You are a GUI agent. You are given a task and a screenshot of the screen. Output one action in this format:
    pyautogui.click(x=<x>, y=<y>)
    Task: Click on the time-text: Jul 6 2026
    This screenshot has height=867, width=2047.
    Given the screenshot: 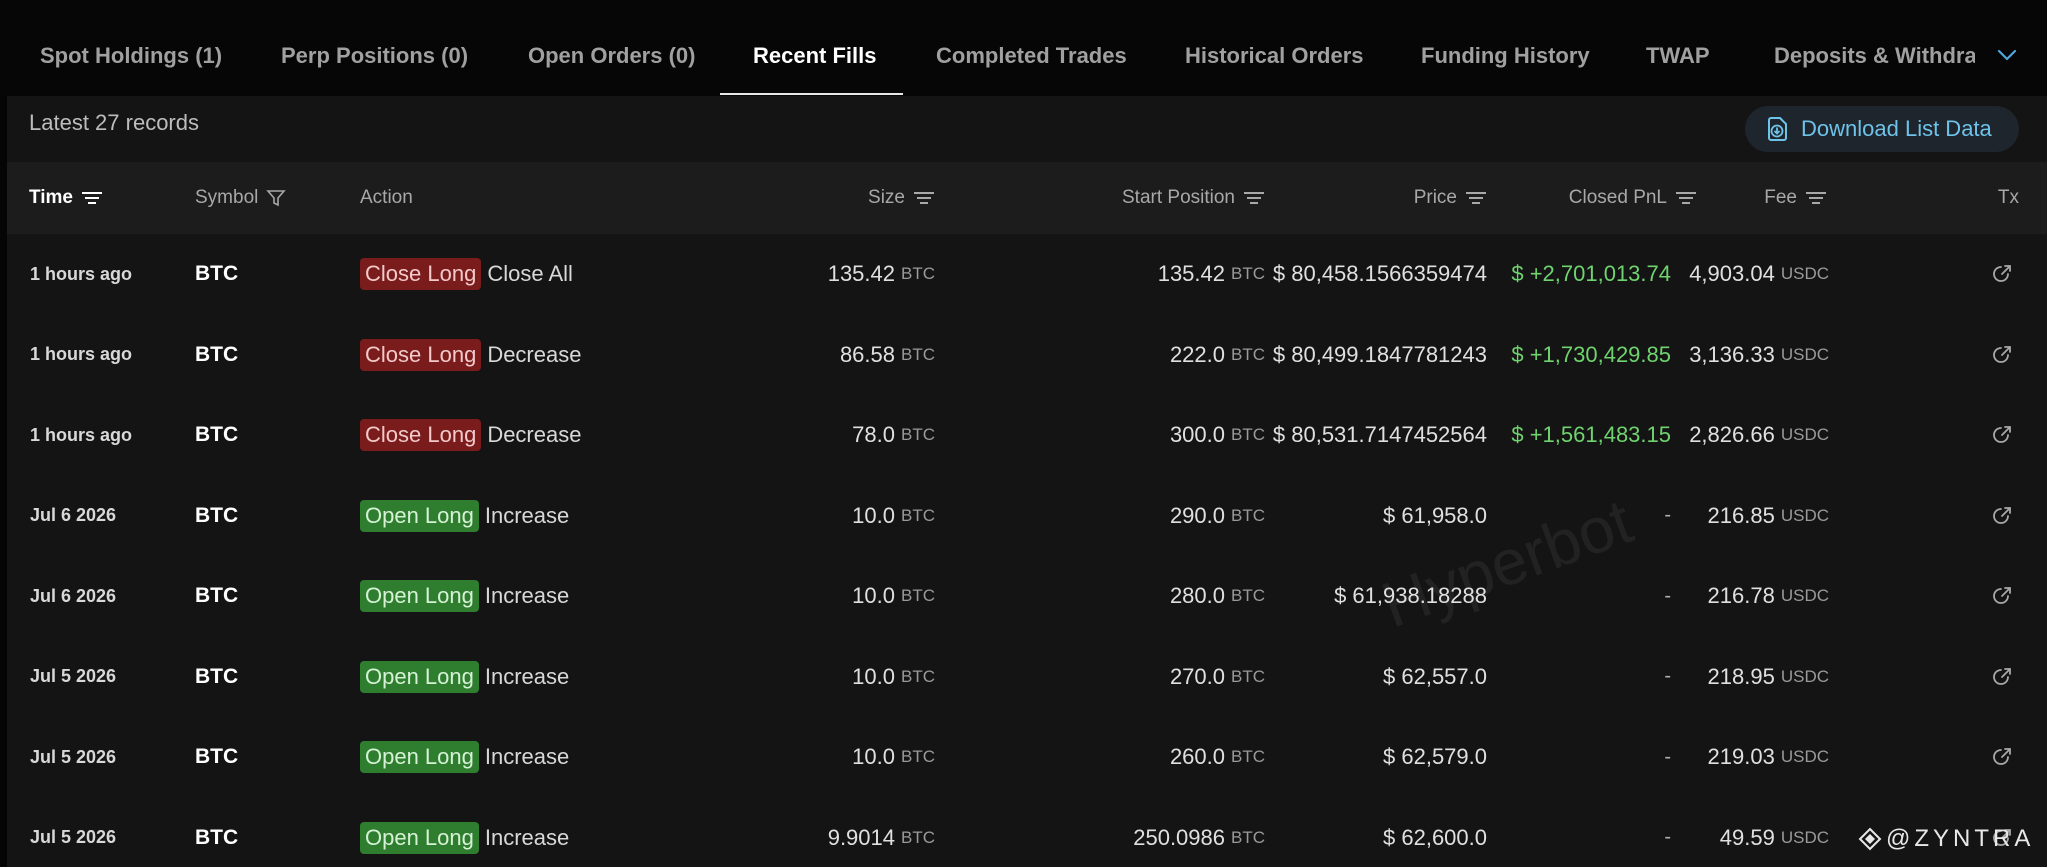 What is the action you would take?
    pyautogui.click(x=73, y=595)
    